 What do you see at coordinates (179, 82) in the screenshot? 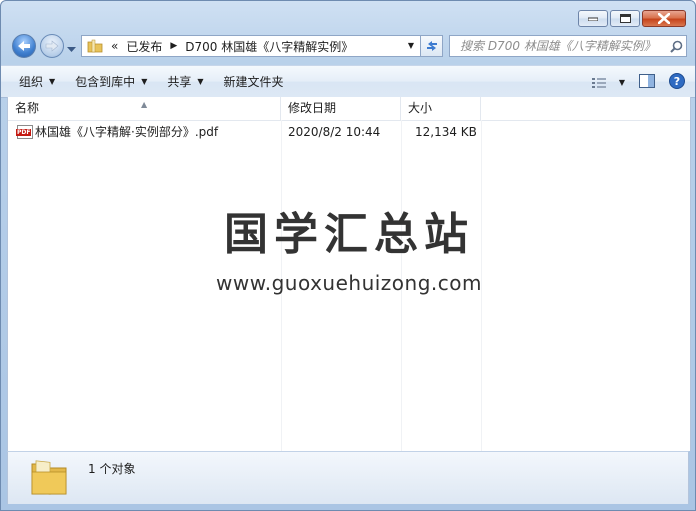
I see `share-label: 共享` at bounding box center [179, 82].